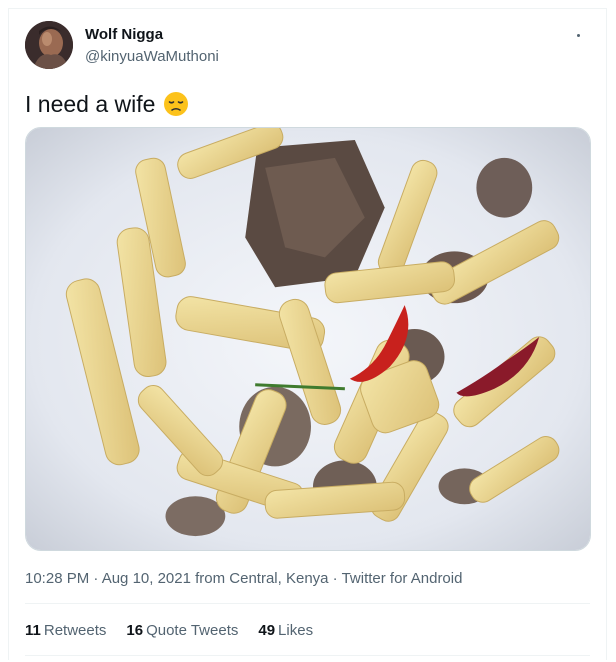  What do you see at coordinates (307, 46) in the screenshot?
I see `tweet-header: Wolf Nigga @kinyuaWaMuthoni` at bounding box center [307, 46].